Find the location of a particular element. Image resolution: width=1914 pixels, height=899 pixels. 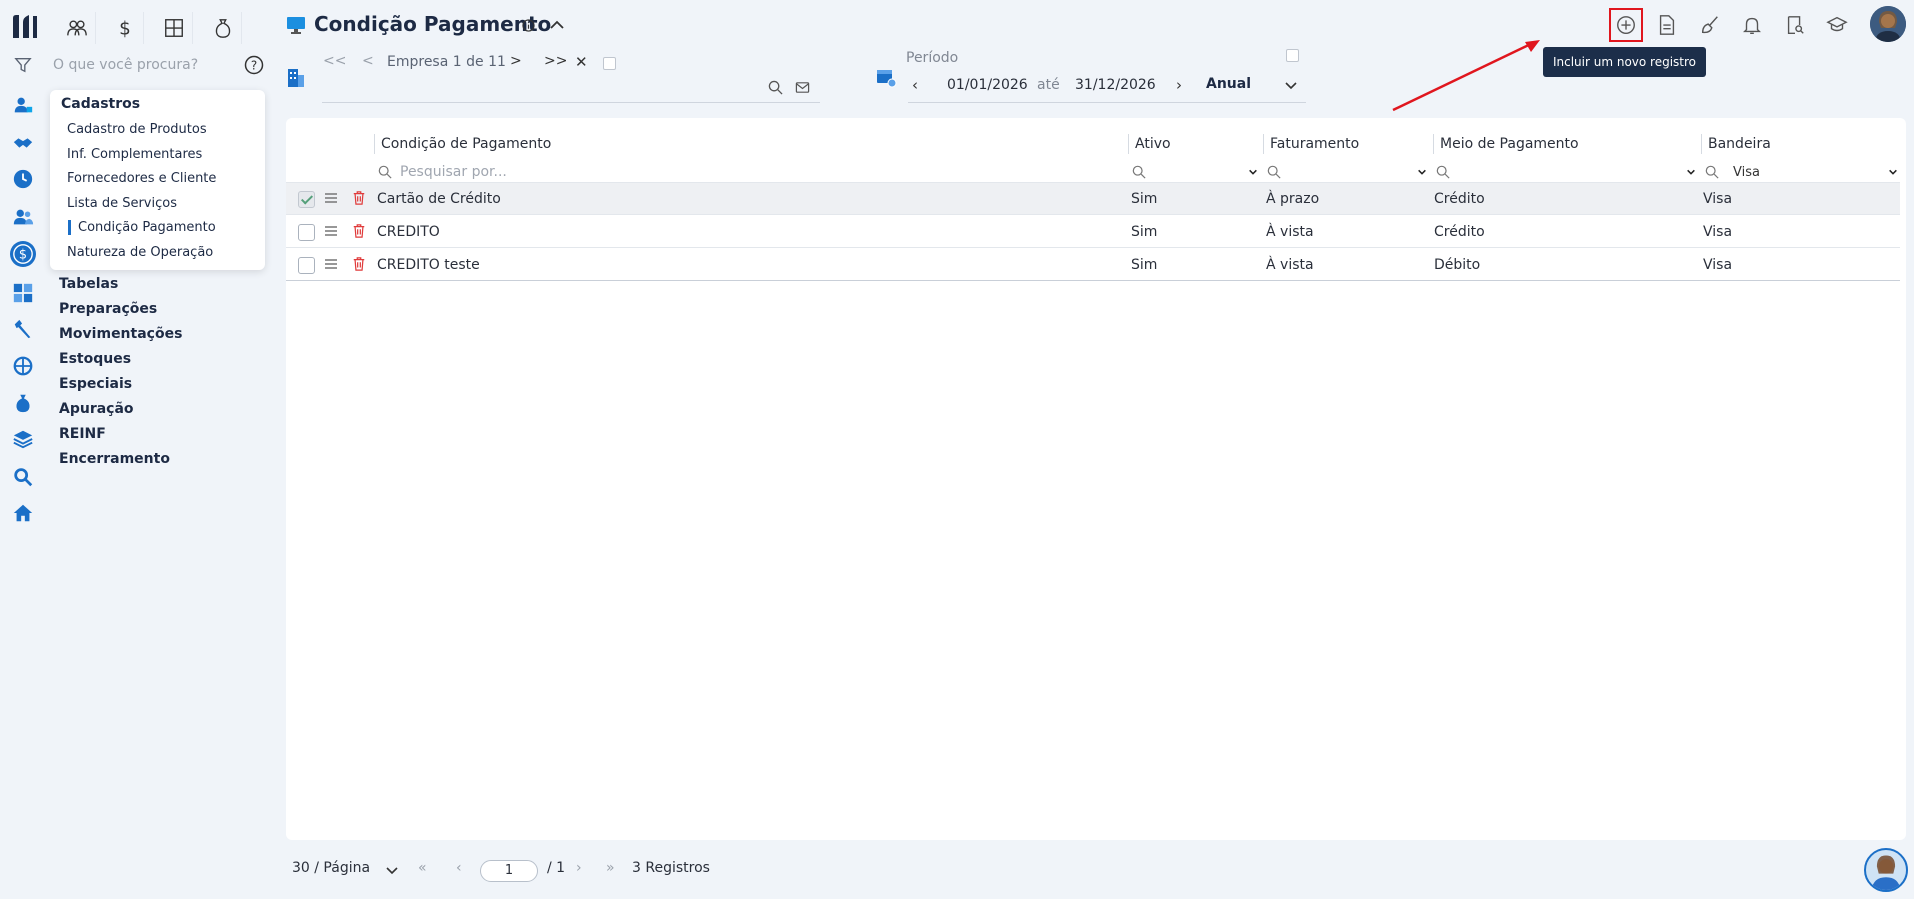

money-bag-icon is located at coordinates (23, 403).